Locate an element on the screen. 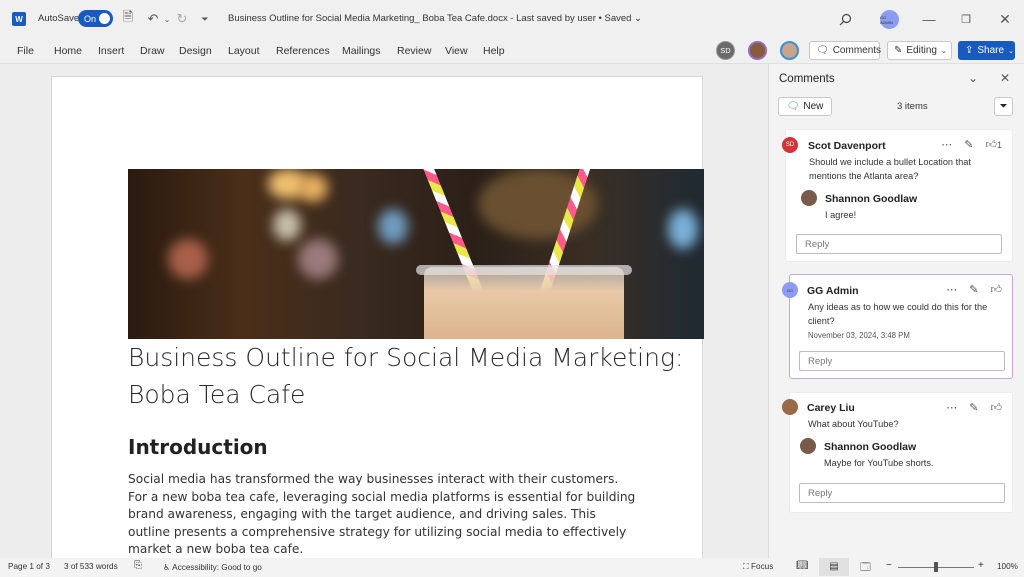  word-logo-icon: W is located at coordinates (19, 19).